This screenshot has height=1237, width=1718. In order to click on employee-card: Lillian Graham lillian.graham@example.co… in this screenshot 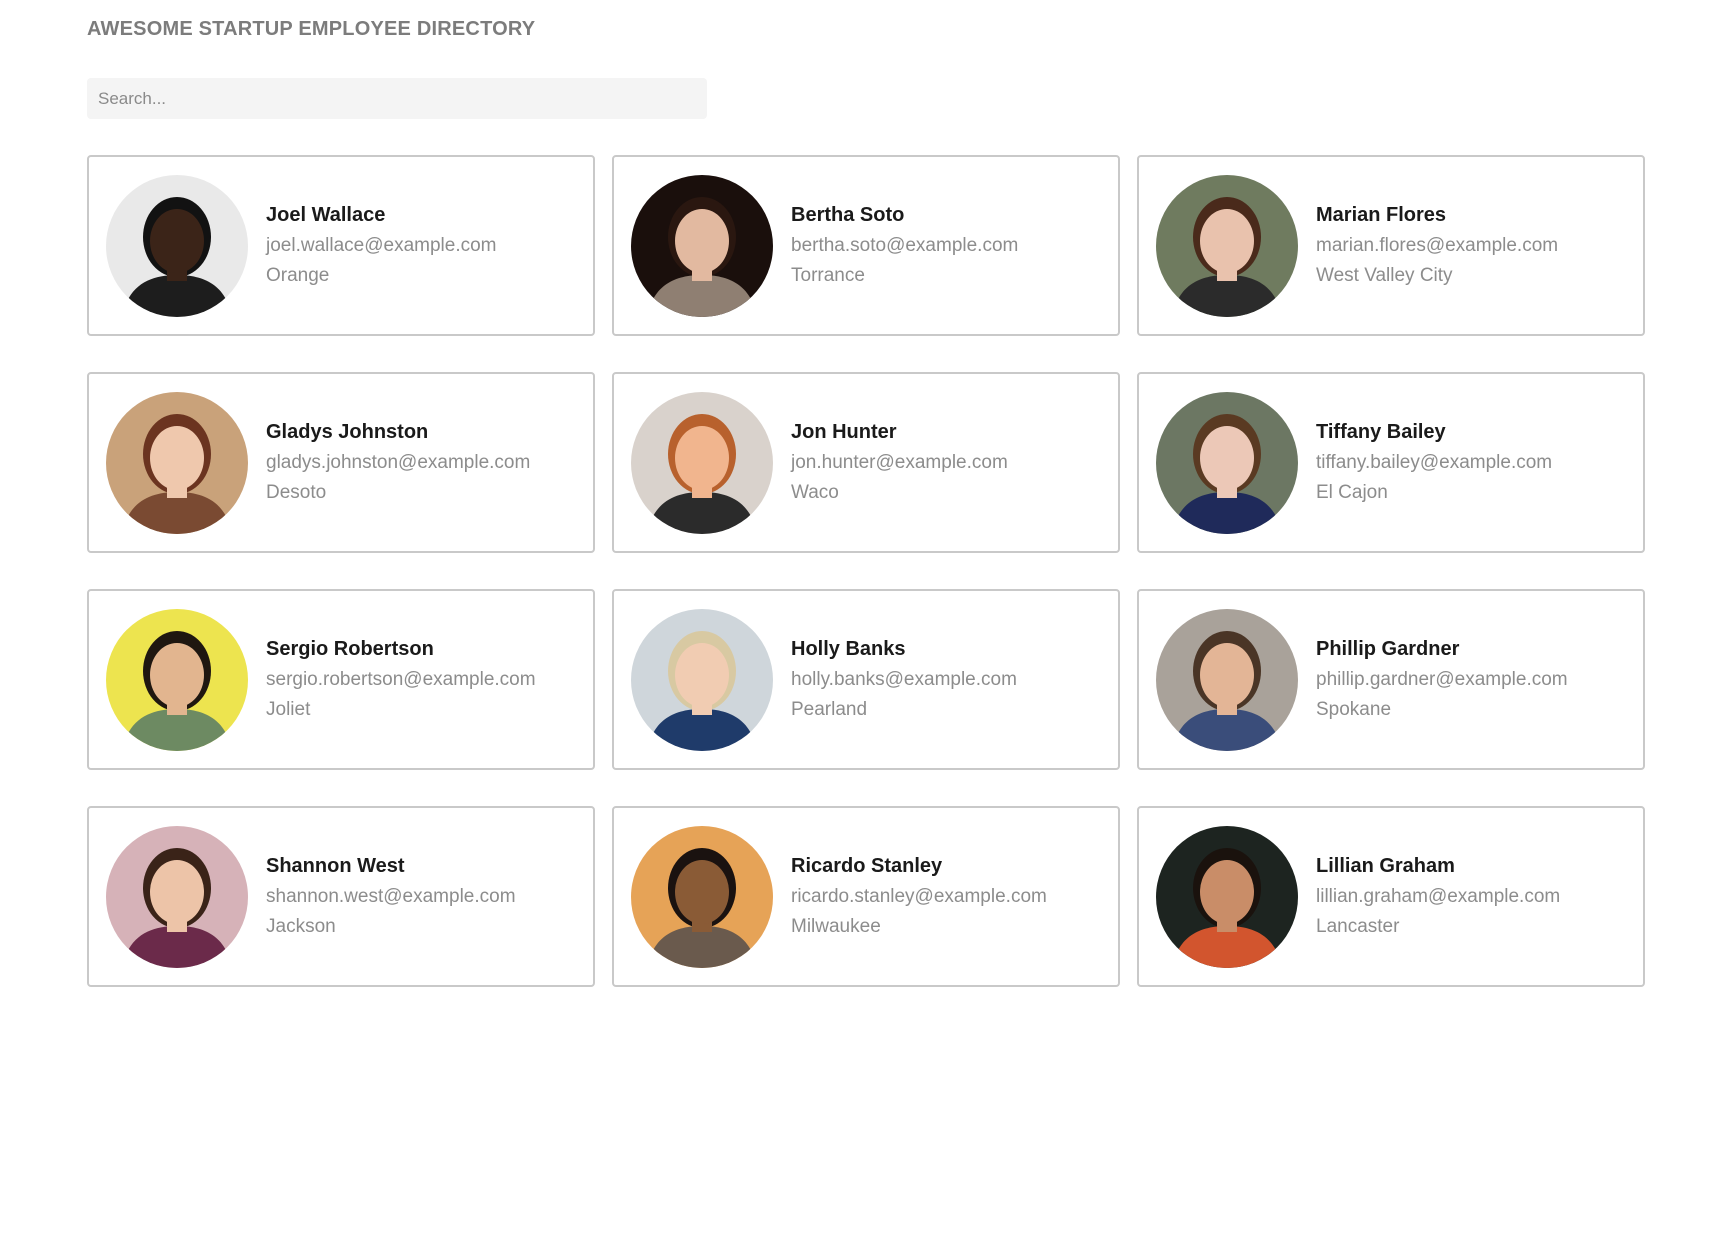, I will do `click(1391, 896)`.